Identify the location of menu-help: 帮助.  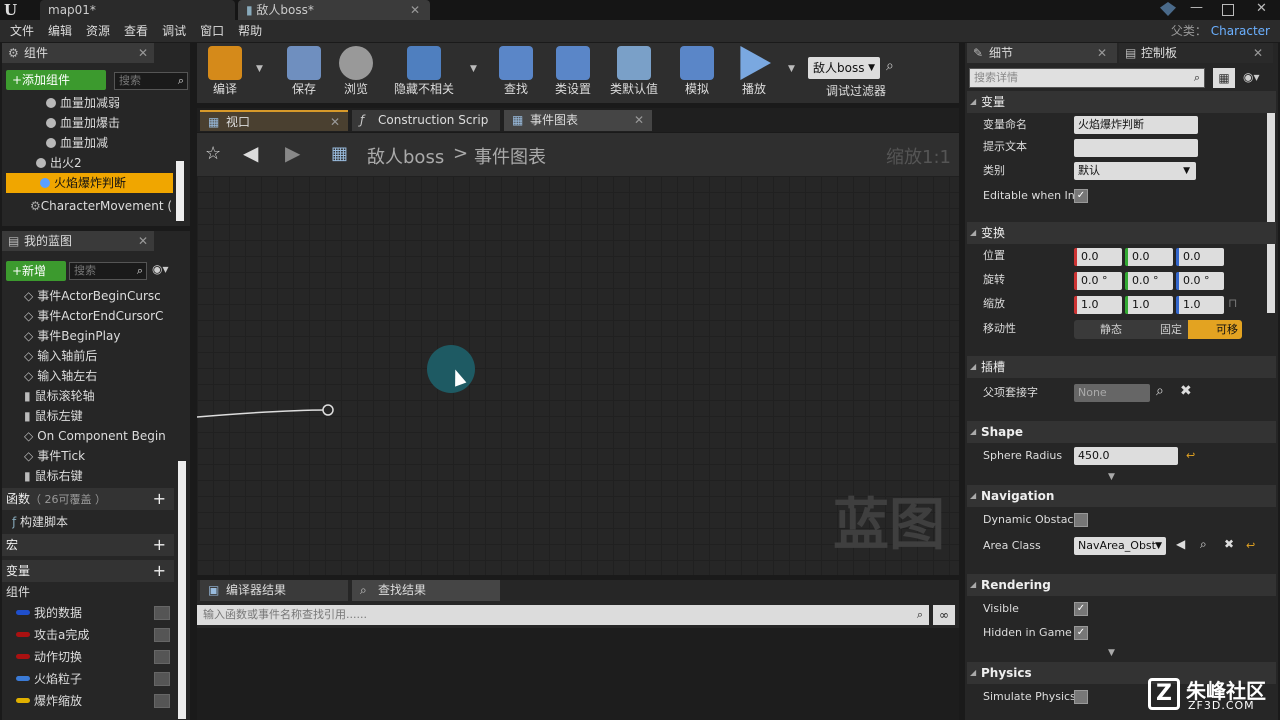
(250, 31).